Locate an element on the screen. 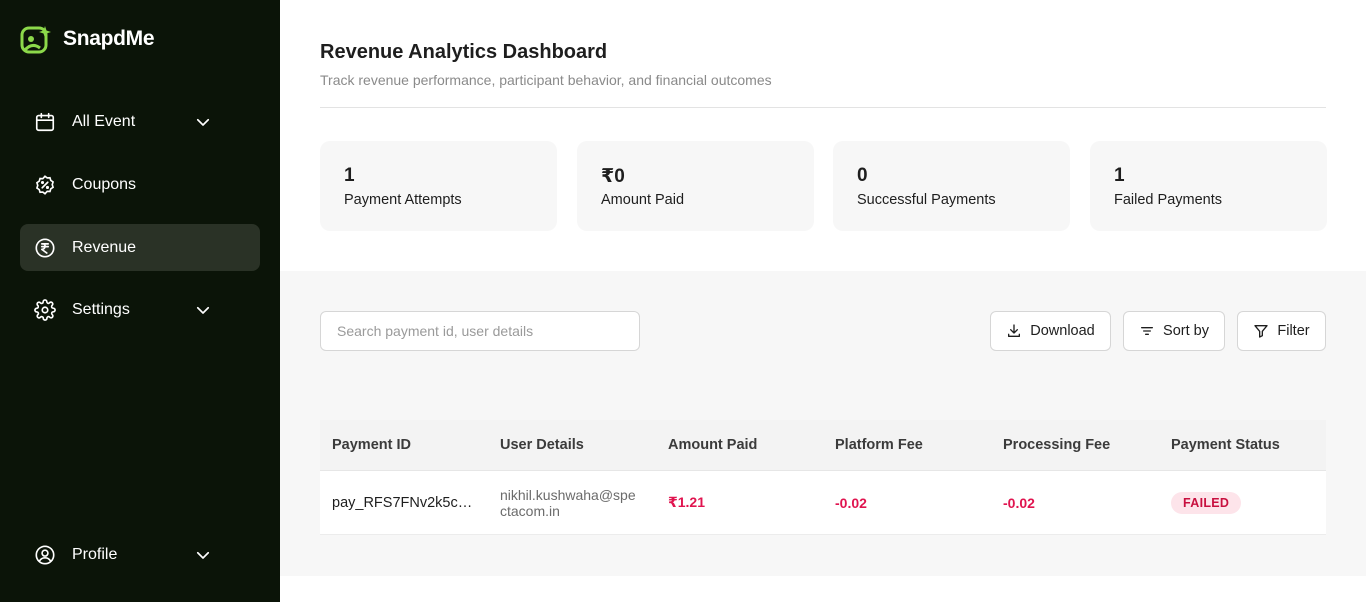  sidebar-item-coupons: Coupons is located at coordinates (140, 184).